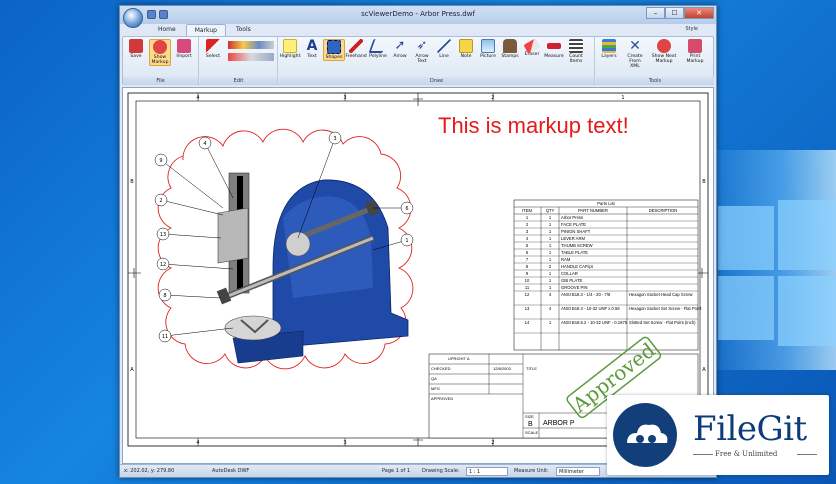 The width and height of the screenshot is (836, 484). What do you see at coordinates (527, 210) in the screenshot?
I see `parts-header: ITEM` at bounding box center [527, 210].